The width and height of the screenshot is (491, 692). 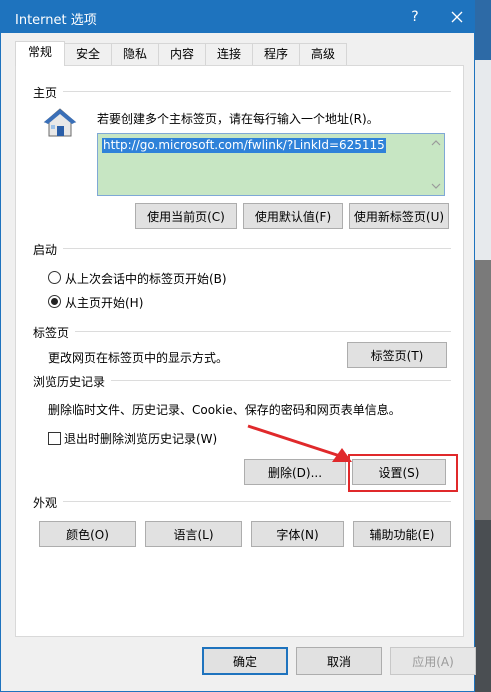 I want to click on close-icon, so click(x=457, y=17).